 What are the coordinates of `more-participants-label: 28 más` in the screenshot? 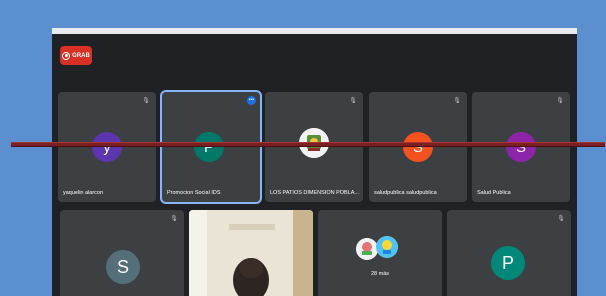 It's located at (380, 274).